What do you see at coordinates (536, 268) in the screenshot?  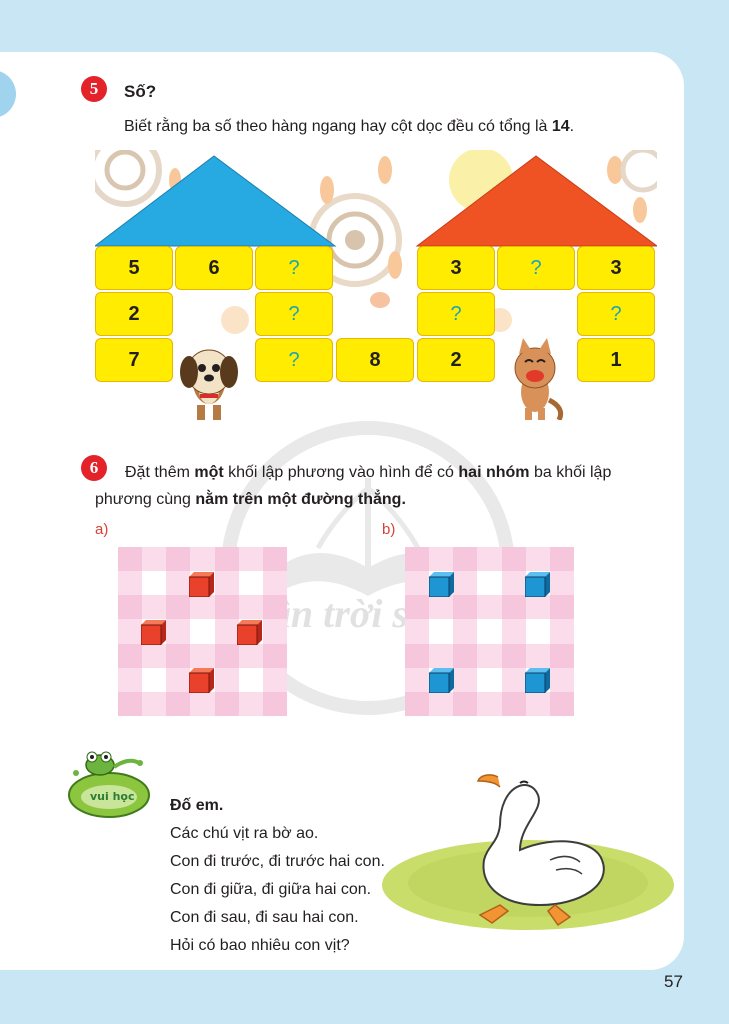 I see `right-house-cell-r1c2: ?` at bounding box center [536, 268].